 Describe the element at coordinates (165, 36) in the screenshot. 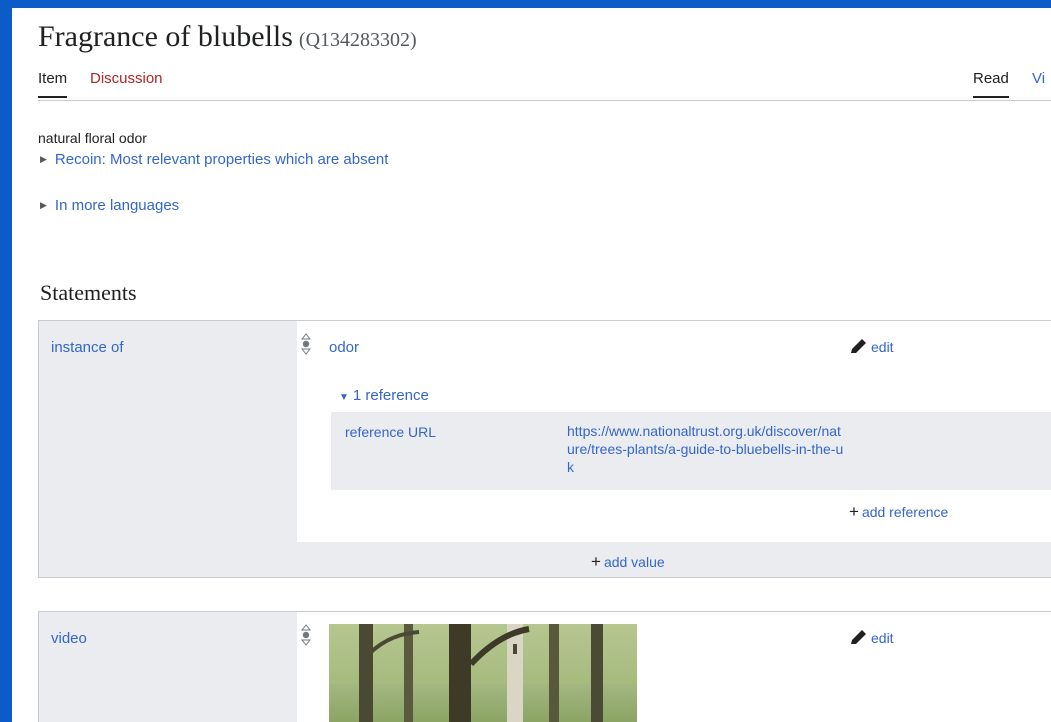

I see `item-label: Fragrance of blubells` at that location.